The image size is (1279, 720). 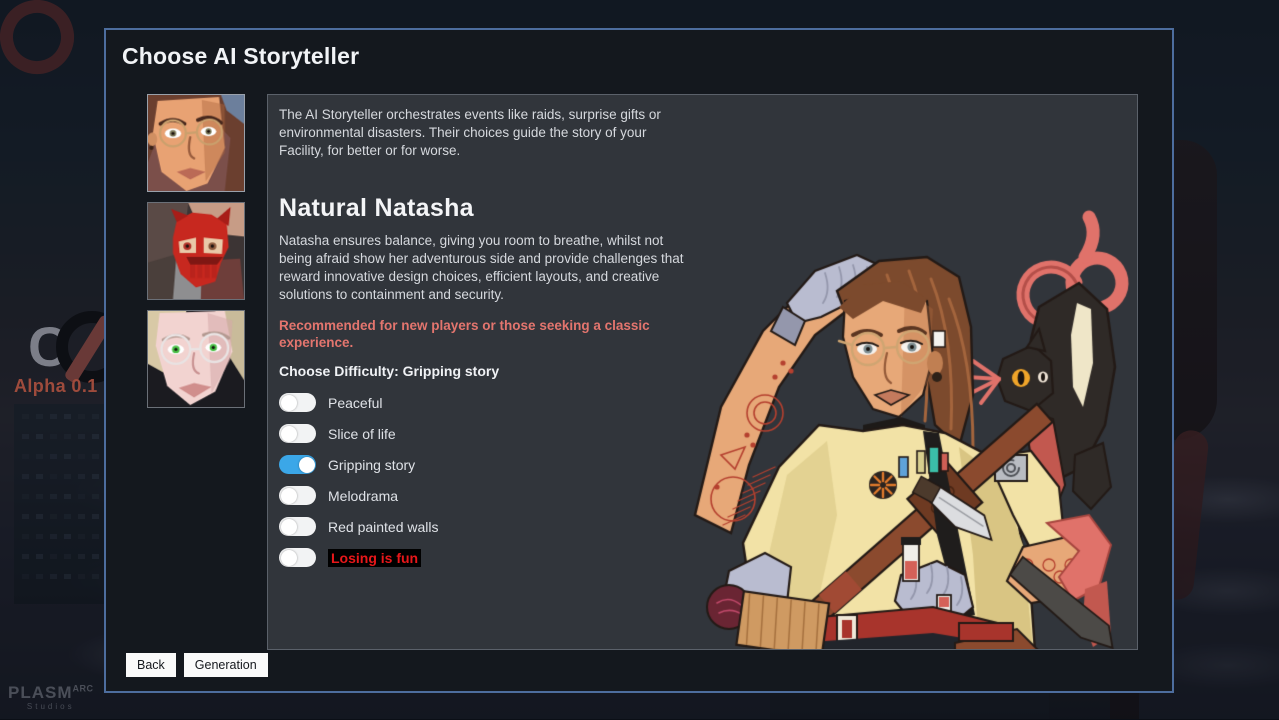 What do you see at coordinates (297, 402) in the screenshot?
I see `difficulty-toggle-peaceful` at bounding box center [297, 402].